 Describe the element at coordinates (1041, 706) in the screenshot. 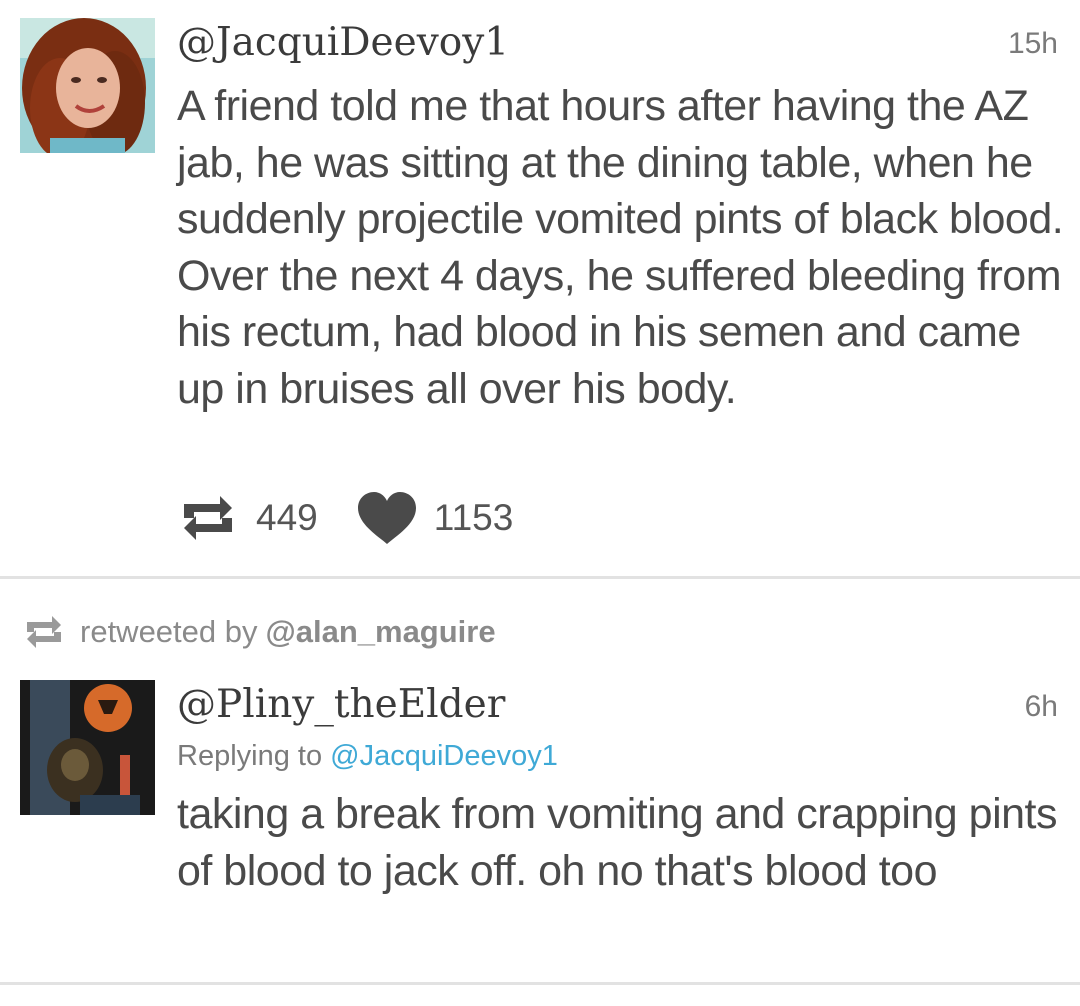

I see `tweet-timestamp: 6h` at that location.